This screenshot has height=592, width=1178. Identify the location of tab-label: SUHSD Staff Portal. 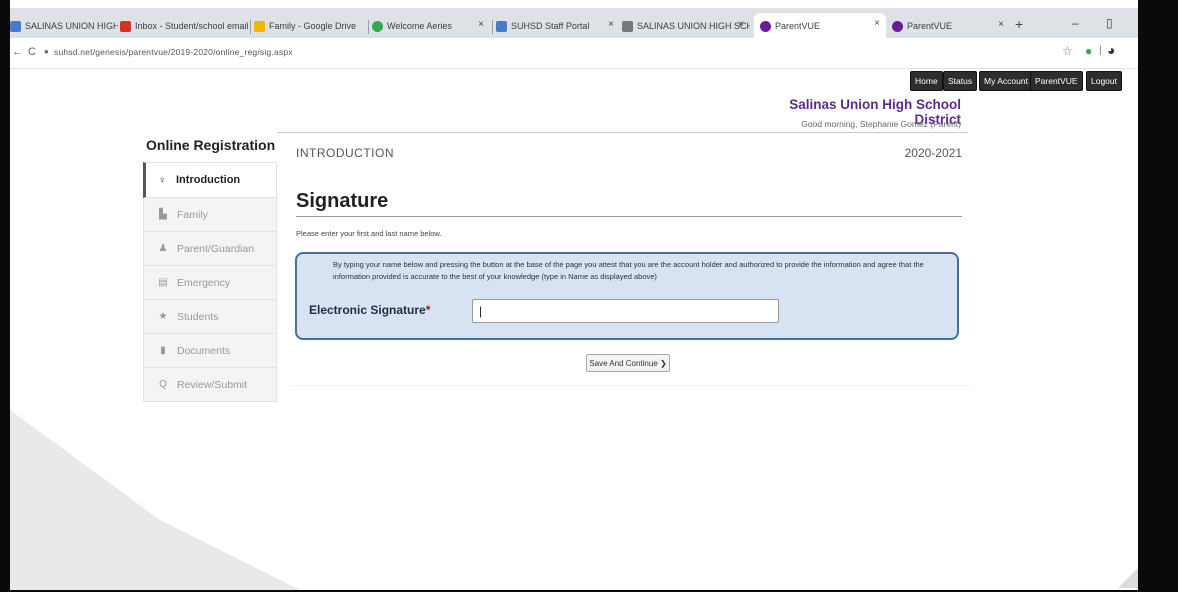
(550, 26).